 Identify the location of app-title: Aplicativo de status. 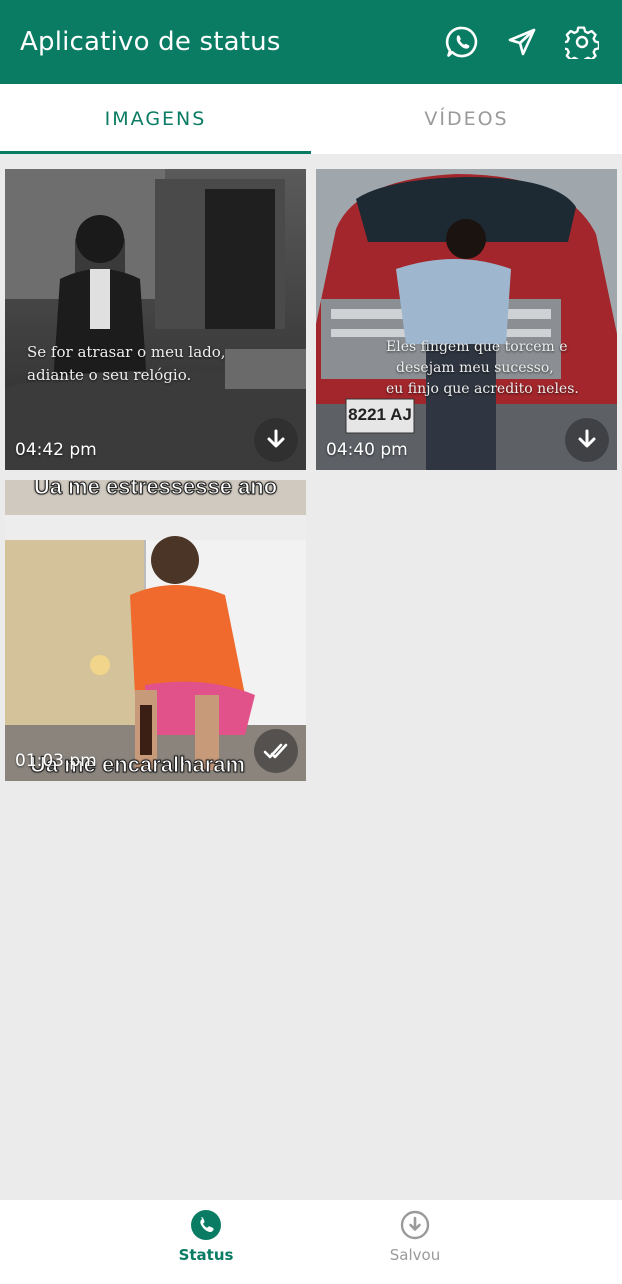
(150, 42).